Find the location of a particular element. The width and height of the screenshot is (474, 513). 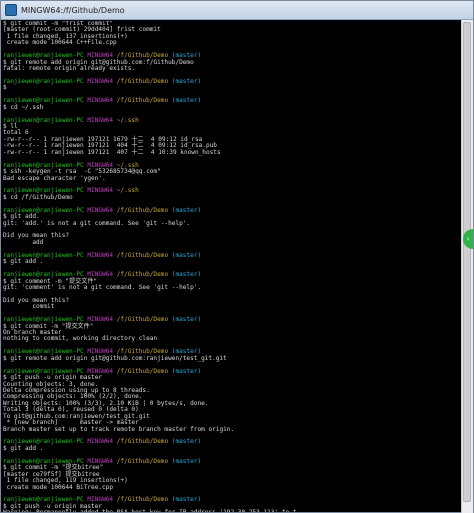

scroll-thumb is located at coordinates (467, 262).